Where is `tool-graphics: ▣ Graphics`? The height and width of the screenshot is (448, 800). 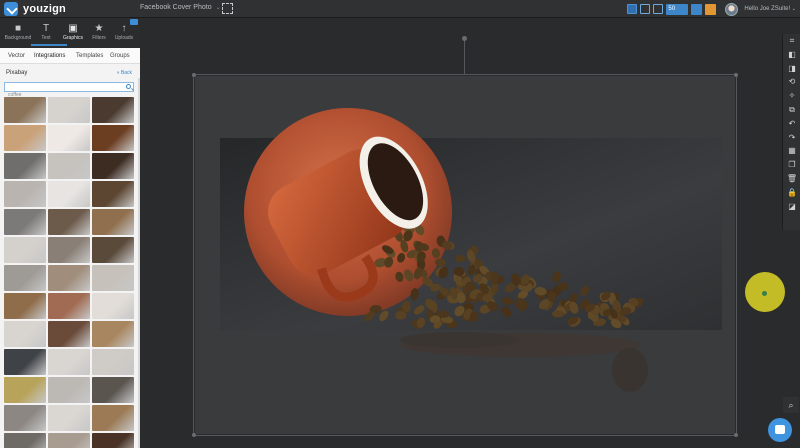 tool-graphics: ▣ Graphics is located at coordinates (73, 34).